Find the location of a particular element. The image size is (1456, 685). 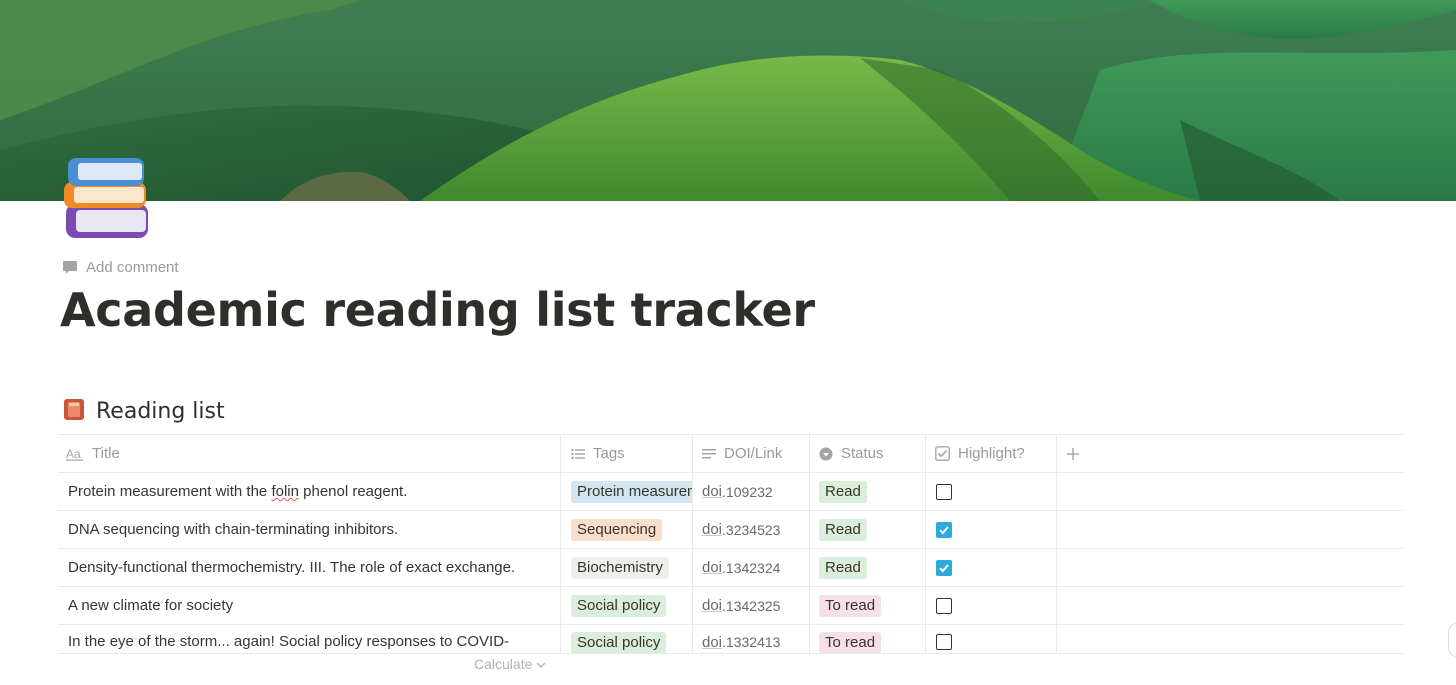

doi-number: .3234523 is located at coordinates (751, 529).